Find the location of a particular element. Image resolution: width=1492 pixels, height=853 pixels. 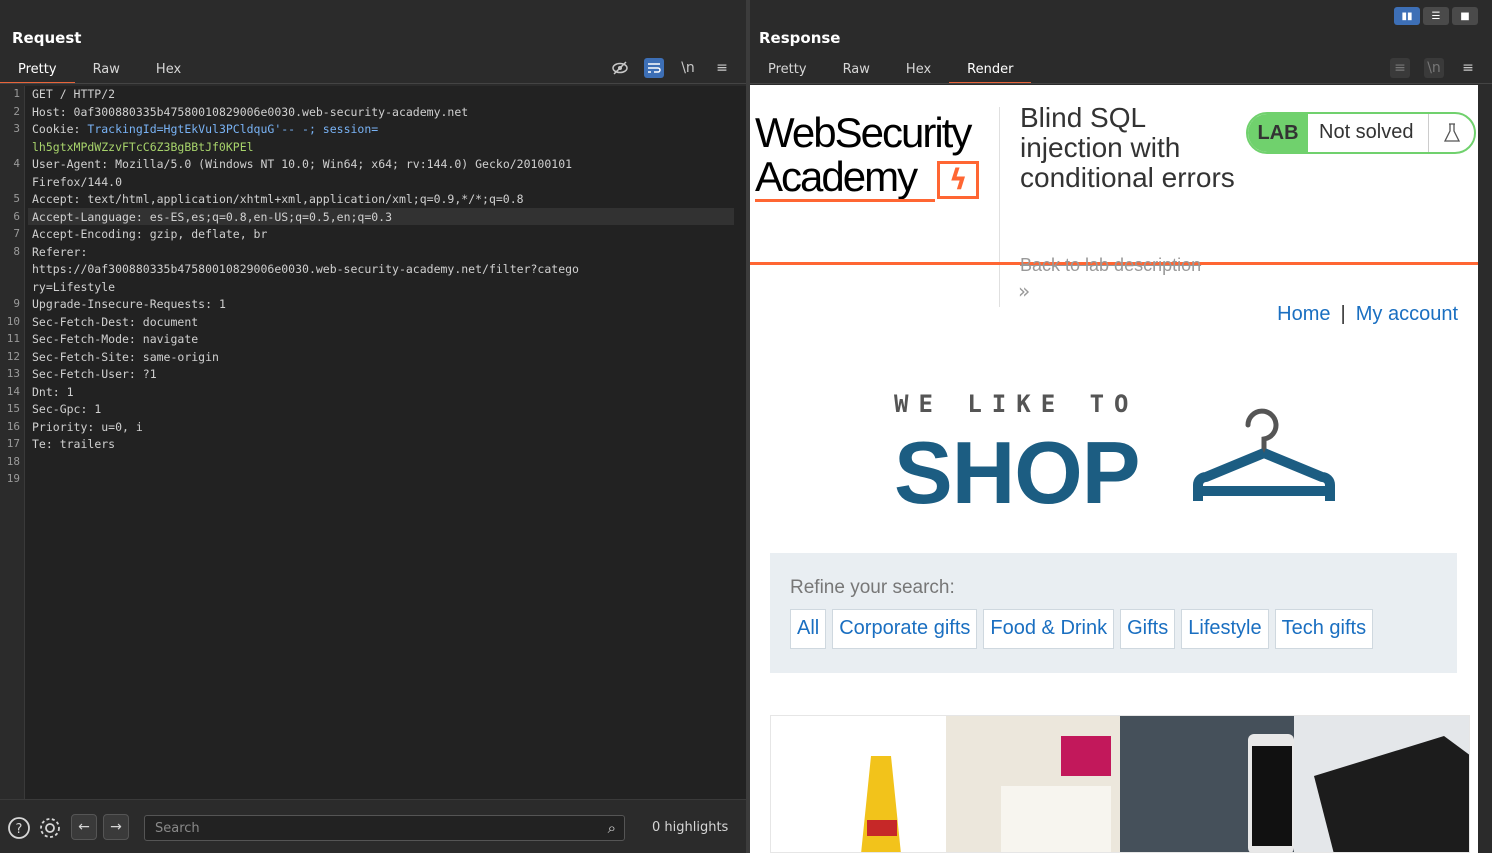

logo-text-line2: Academy is located at coordinates (836, 176).